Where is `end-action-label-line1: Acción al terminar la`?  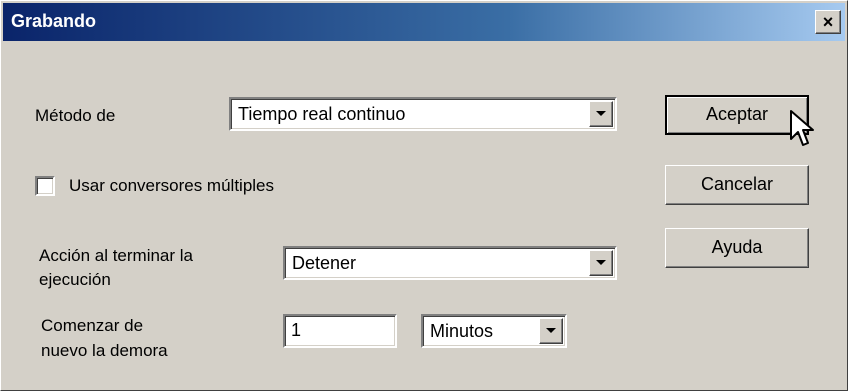
end-action-label-line1: Acción al terminar la is located at coordinates (116, 255).